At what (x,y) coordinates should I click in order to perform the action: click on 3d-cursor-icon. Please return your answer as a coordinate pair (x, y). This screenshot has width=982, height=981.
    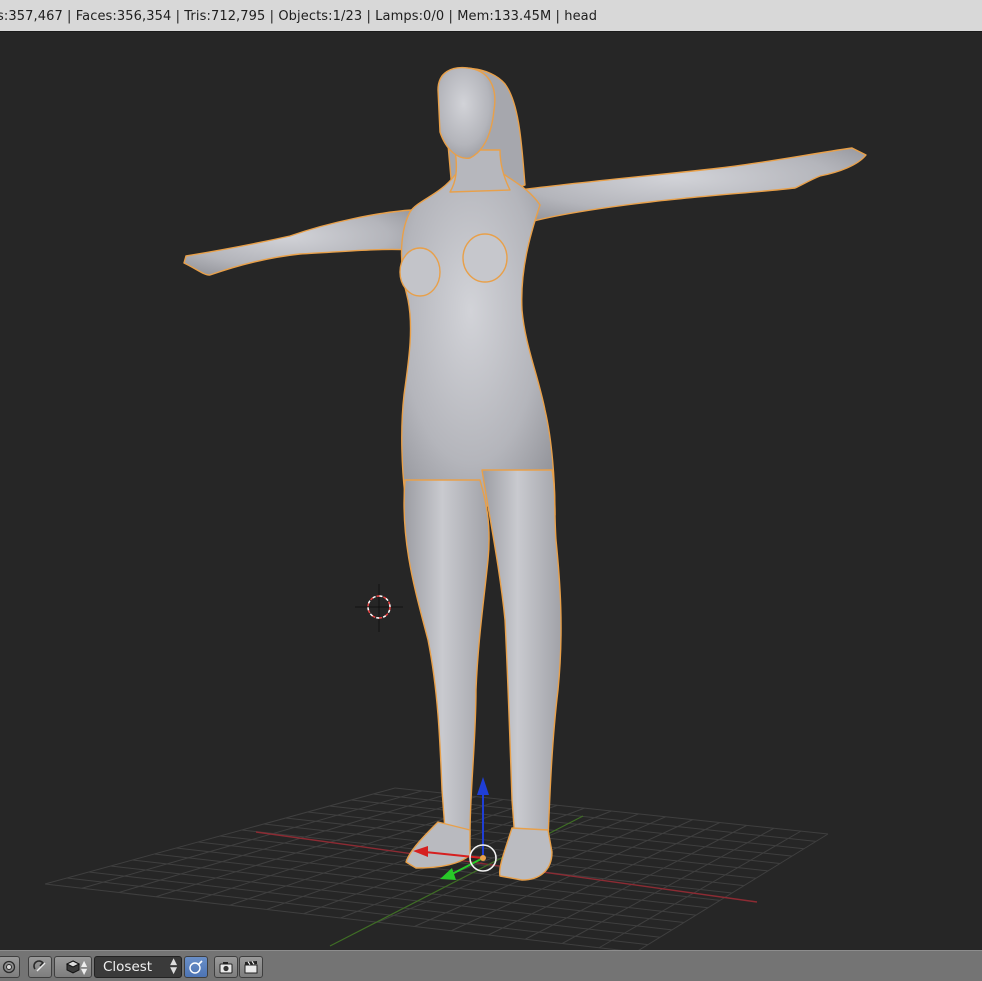
    Looking at the image, I should click on (379, 608).